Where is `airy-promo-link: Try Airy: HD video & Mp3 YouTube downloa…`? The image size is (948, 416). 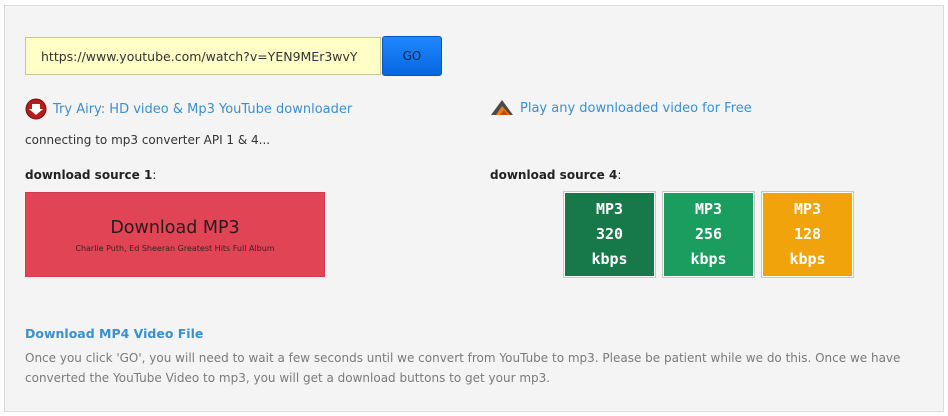
airy-promo-link: Try Airy: HD video & Mp3 YouTube downloa… is located at coordinates (188, 109).